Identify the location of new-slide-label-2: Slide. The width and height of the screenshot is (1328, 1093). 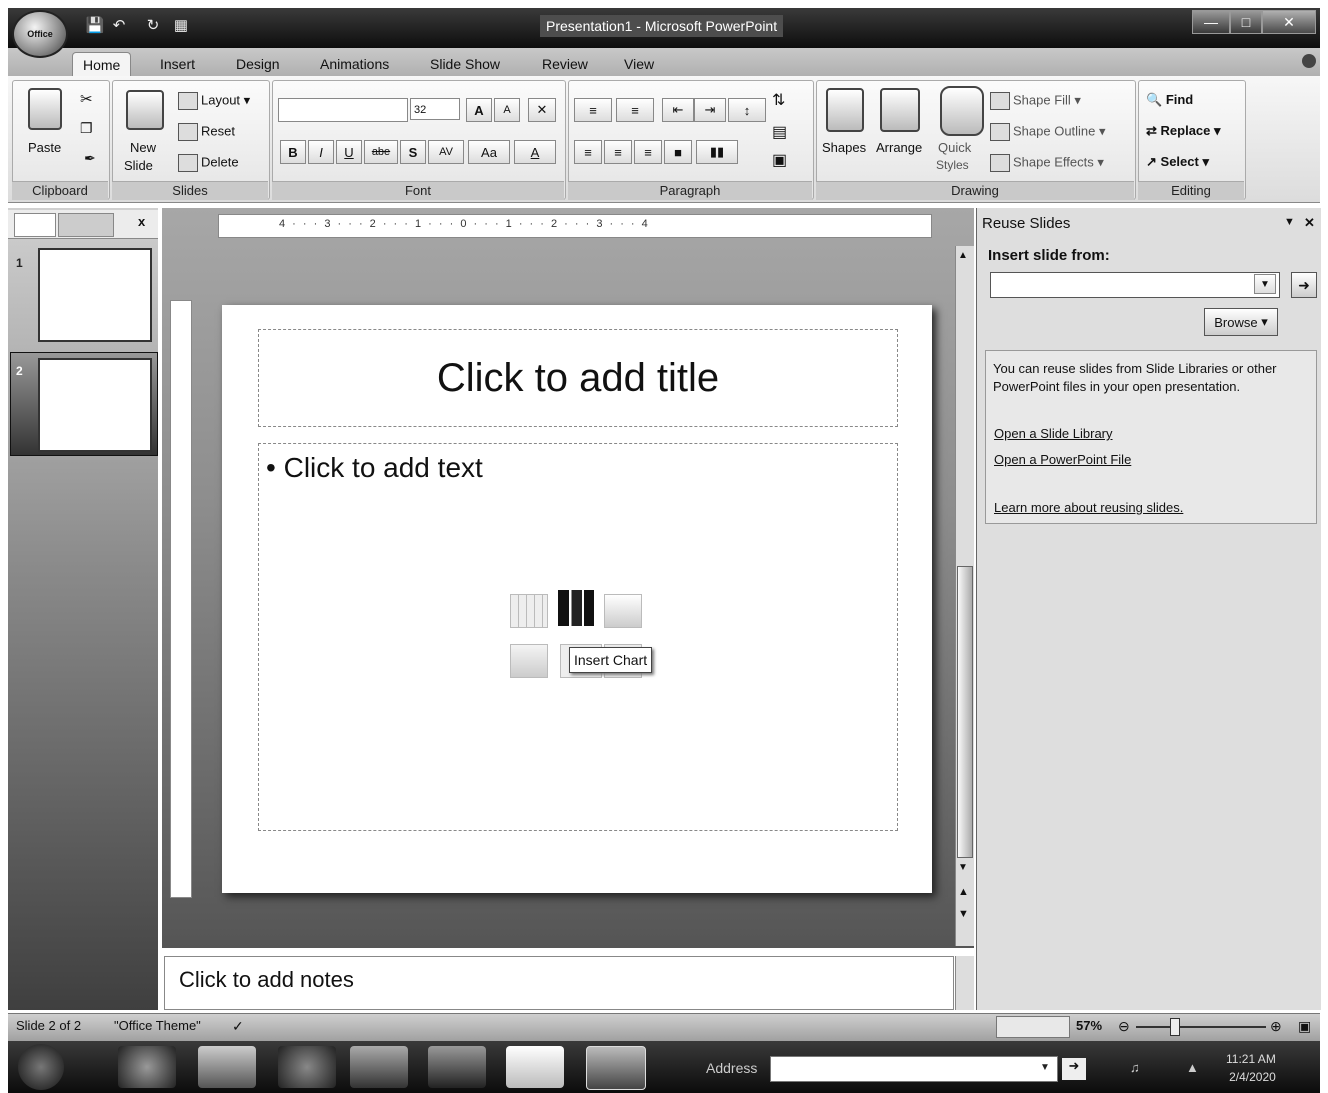
(138, 165).